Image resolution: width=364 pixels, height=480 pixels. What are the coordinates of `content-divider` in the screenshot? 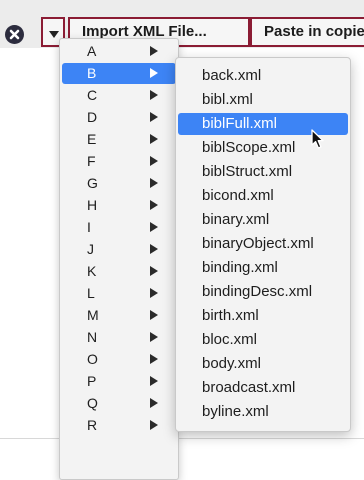 It's located at (182, 438).